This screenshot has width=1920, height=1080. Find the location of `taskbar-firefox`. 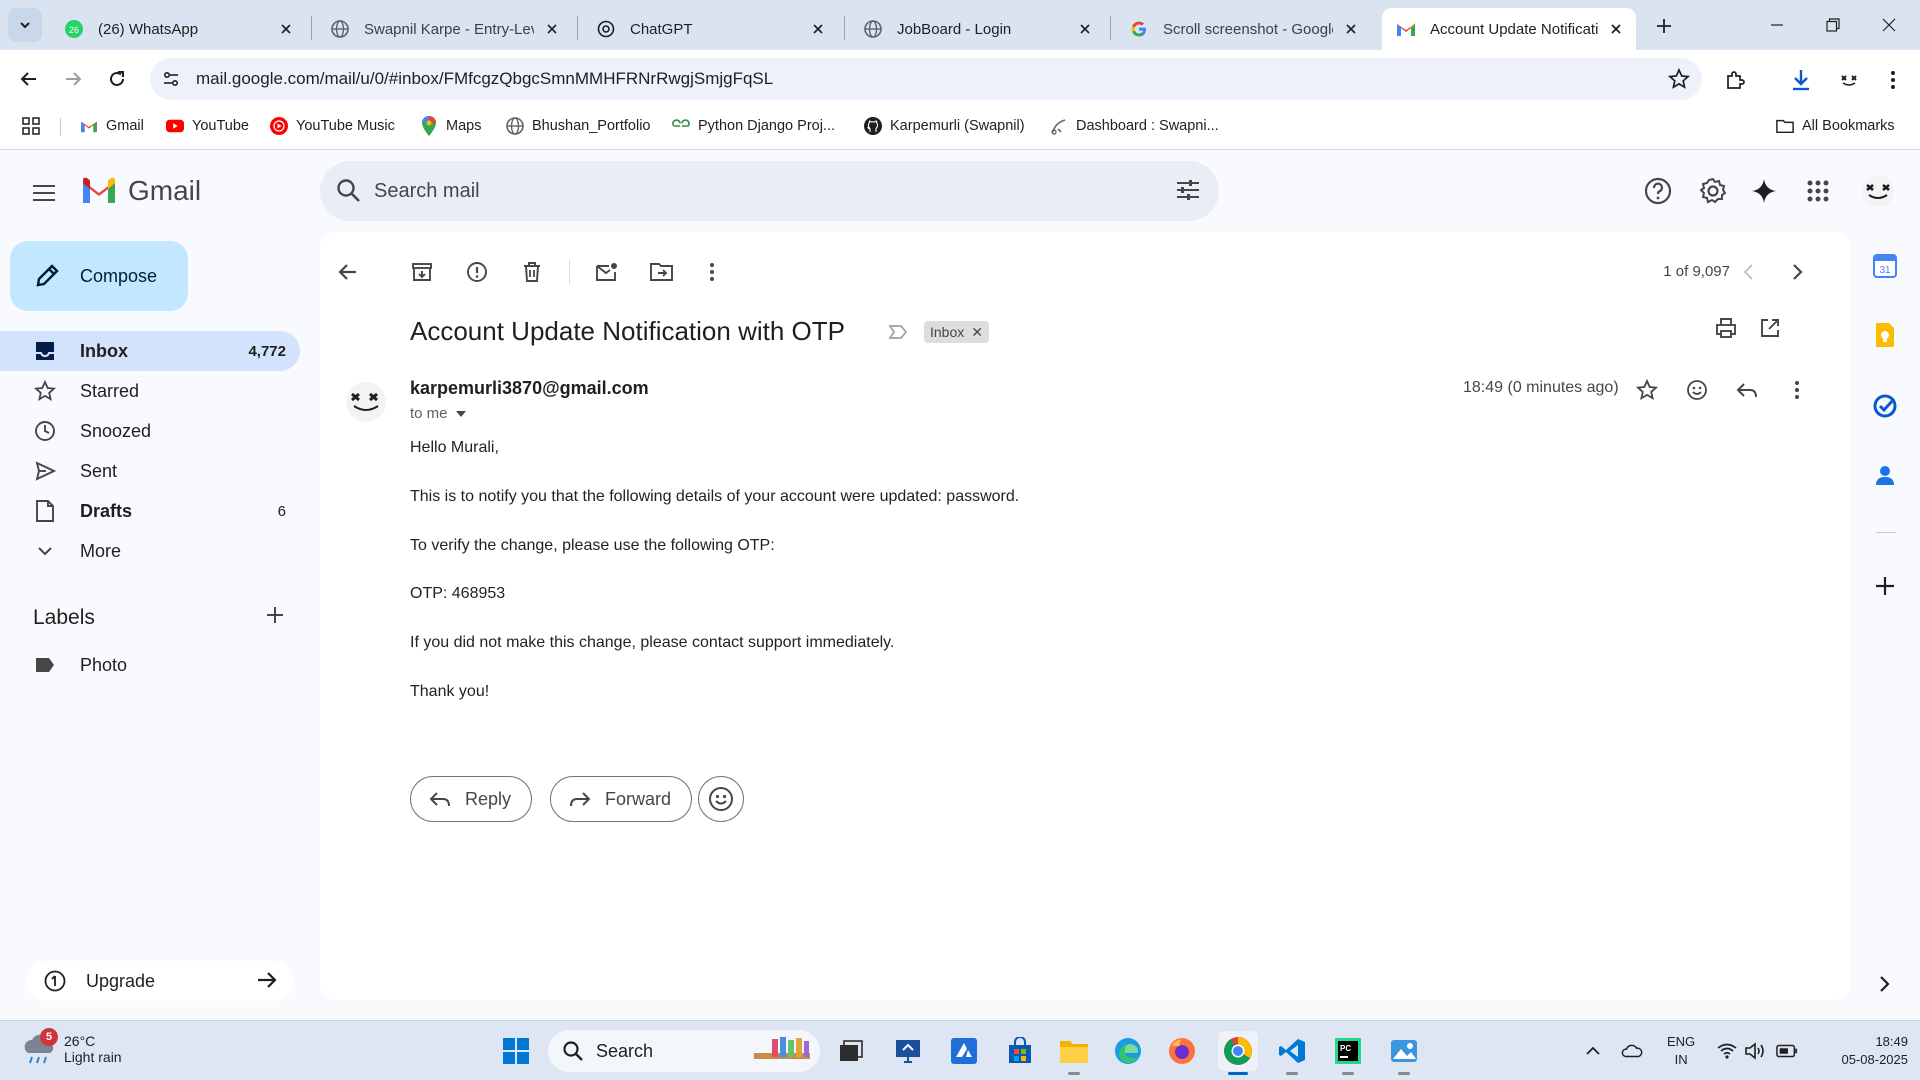

taskbar-firefox is located at coordinates (1182, 1051).